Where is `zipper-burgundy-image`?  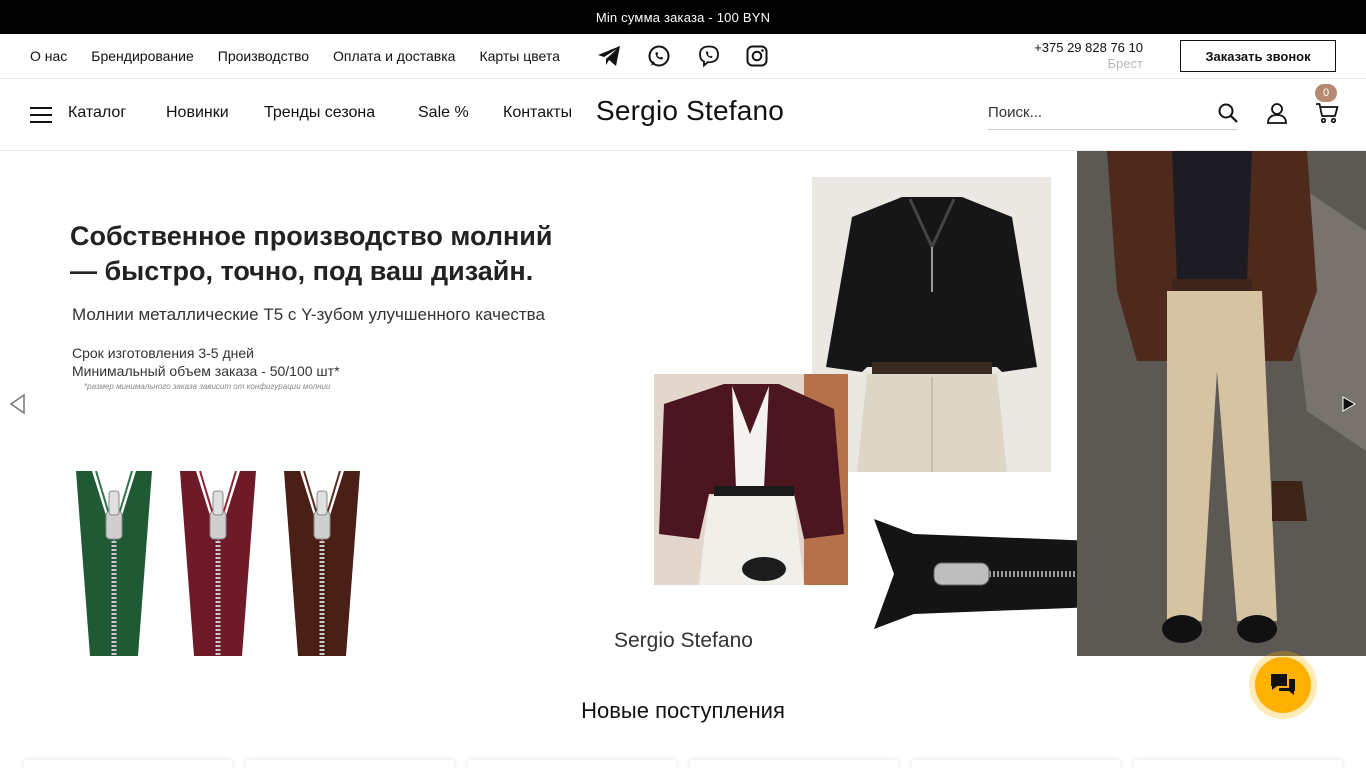
zipper-burgundy-image is located at coordinates (218, 563).